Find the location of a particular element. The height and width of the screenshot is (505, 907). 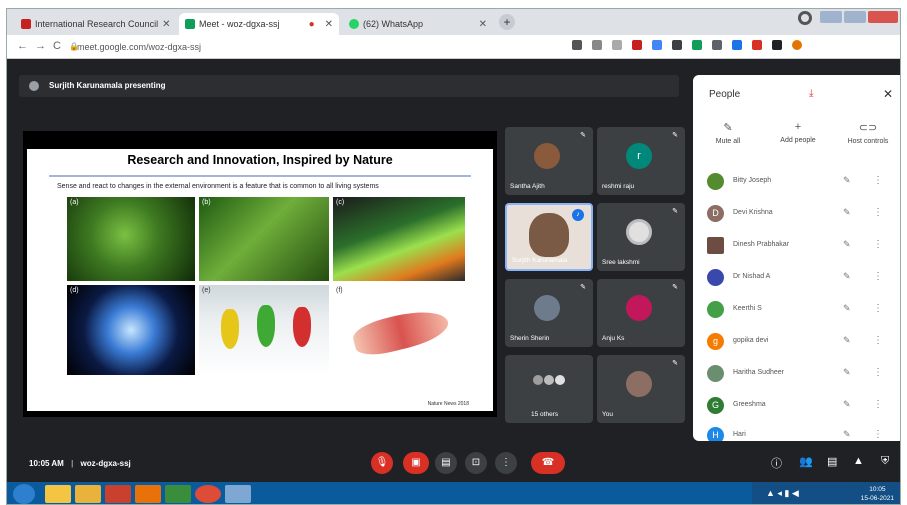

star-icon is located at coordinates (617, 45).